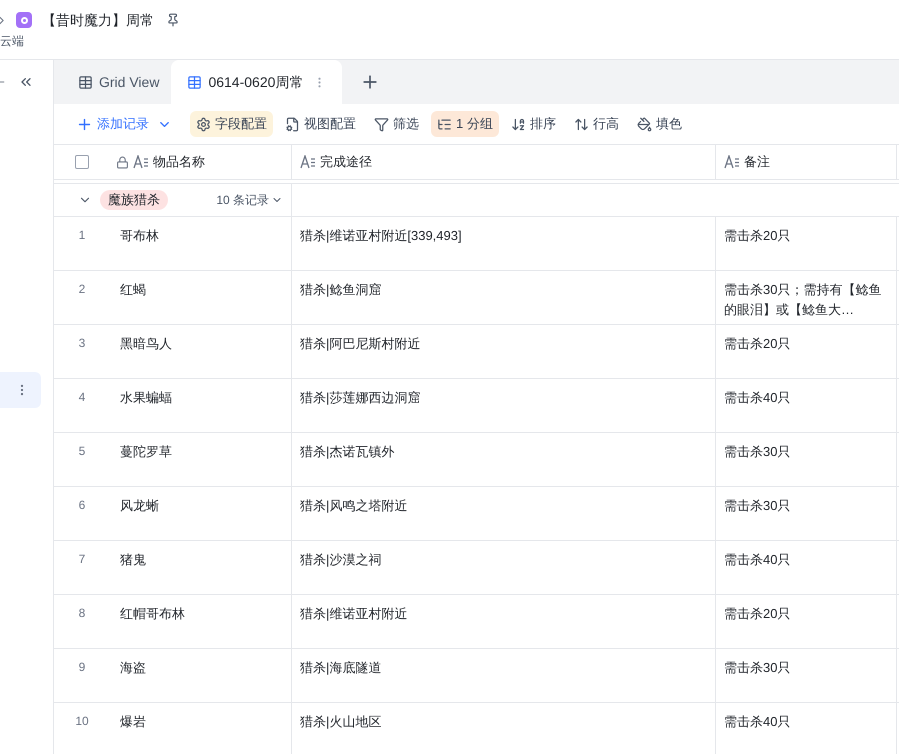 The height and width of the screenshot is (754, 899). Describe the element at coordinates (201, 162) in the screenshot. I see `column-header: 物品名称` at that location.